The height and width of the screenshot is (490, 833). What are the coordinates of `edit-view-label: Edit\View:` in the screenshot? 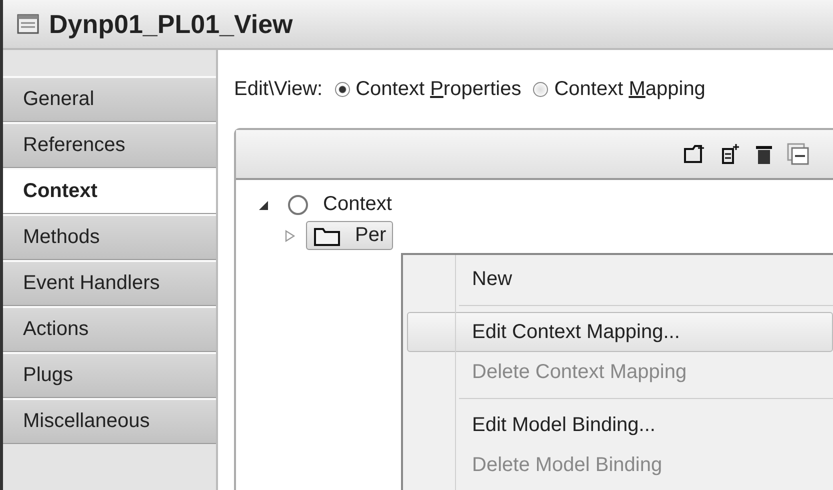 It's located at (278, 89).